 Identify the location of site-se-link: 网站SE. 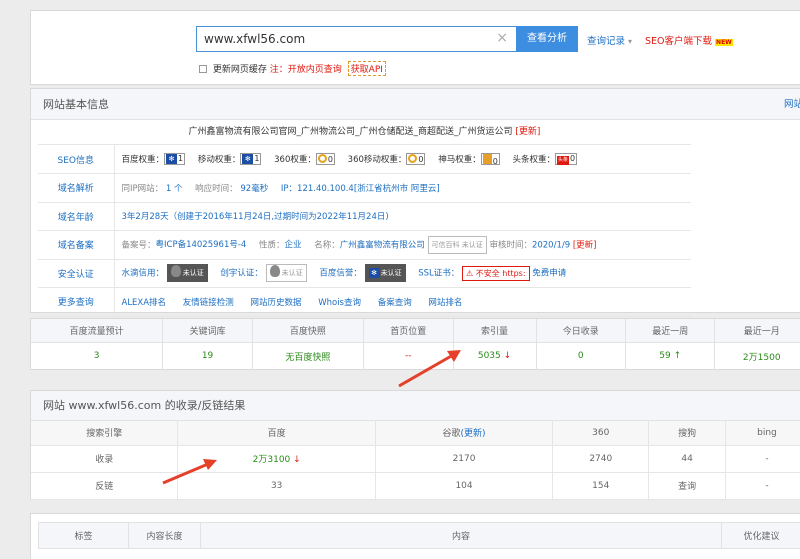
(792, 104).